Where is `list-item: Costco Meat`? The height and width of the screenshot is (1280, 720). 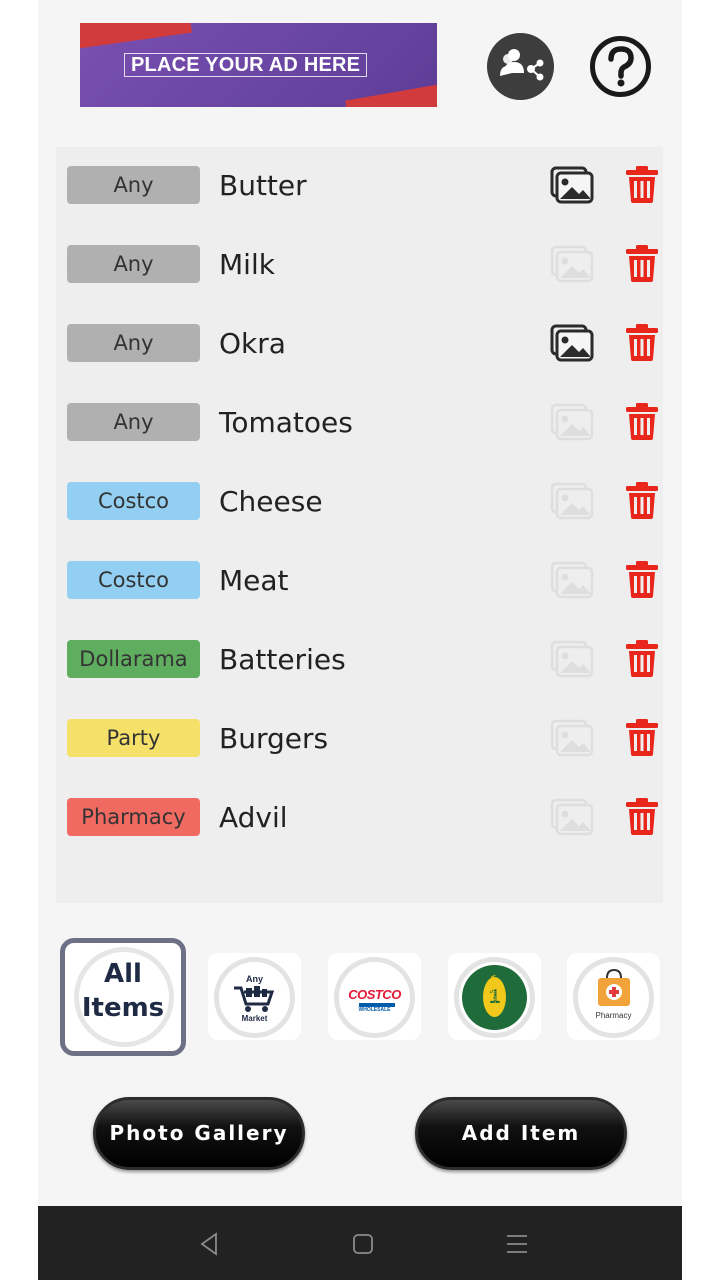
list-item: Costco Meat is located at coordinates (359, 581).